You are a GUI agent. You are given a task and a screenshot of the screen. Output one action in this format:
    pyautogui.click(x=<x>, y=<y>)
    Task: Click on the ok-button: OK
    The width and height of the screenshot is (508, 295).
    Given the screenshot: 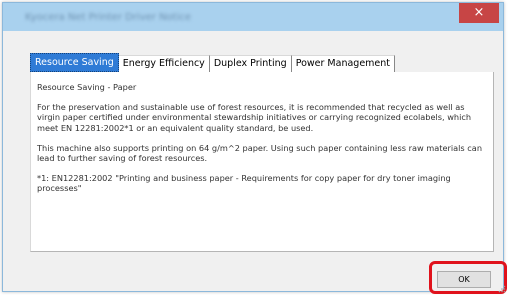 What is the action you would take?
    pyautogui.click(x=464, y=279)
    